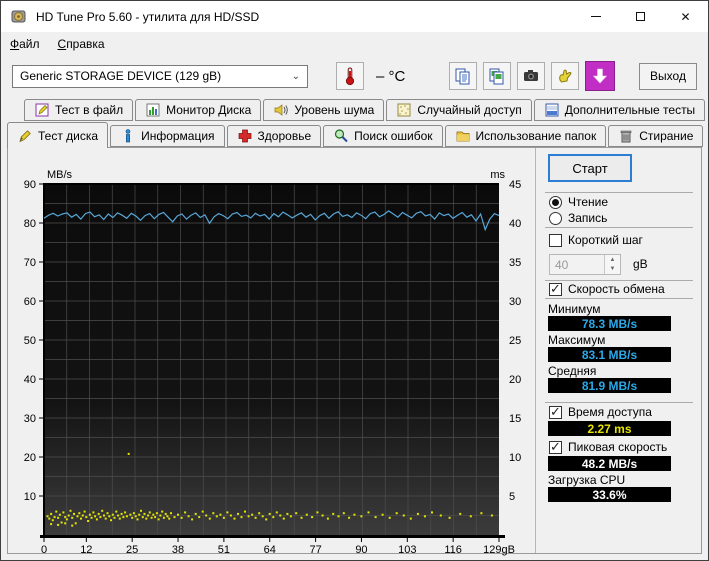 This screenshot has width=709, height=561. What do you see at coordinates (555, 240) in the screenshot?
I see `short-stride-checkbox` at bounding box center [555, 240].